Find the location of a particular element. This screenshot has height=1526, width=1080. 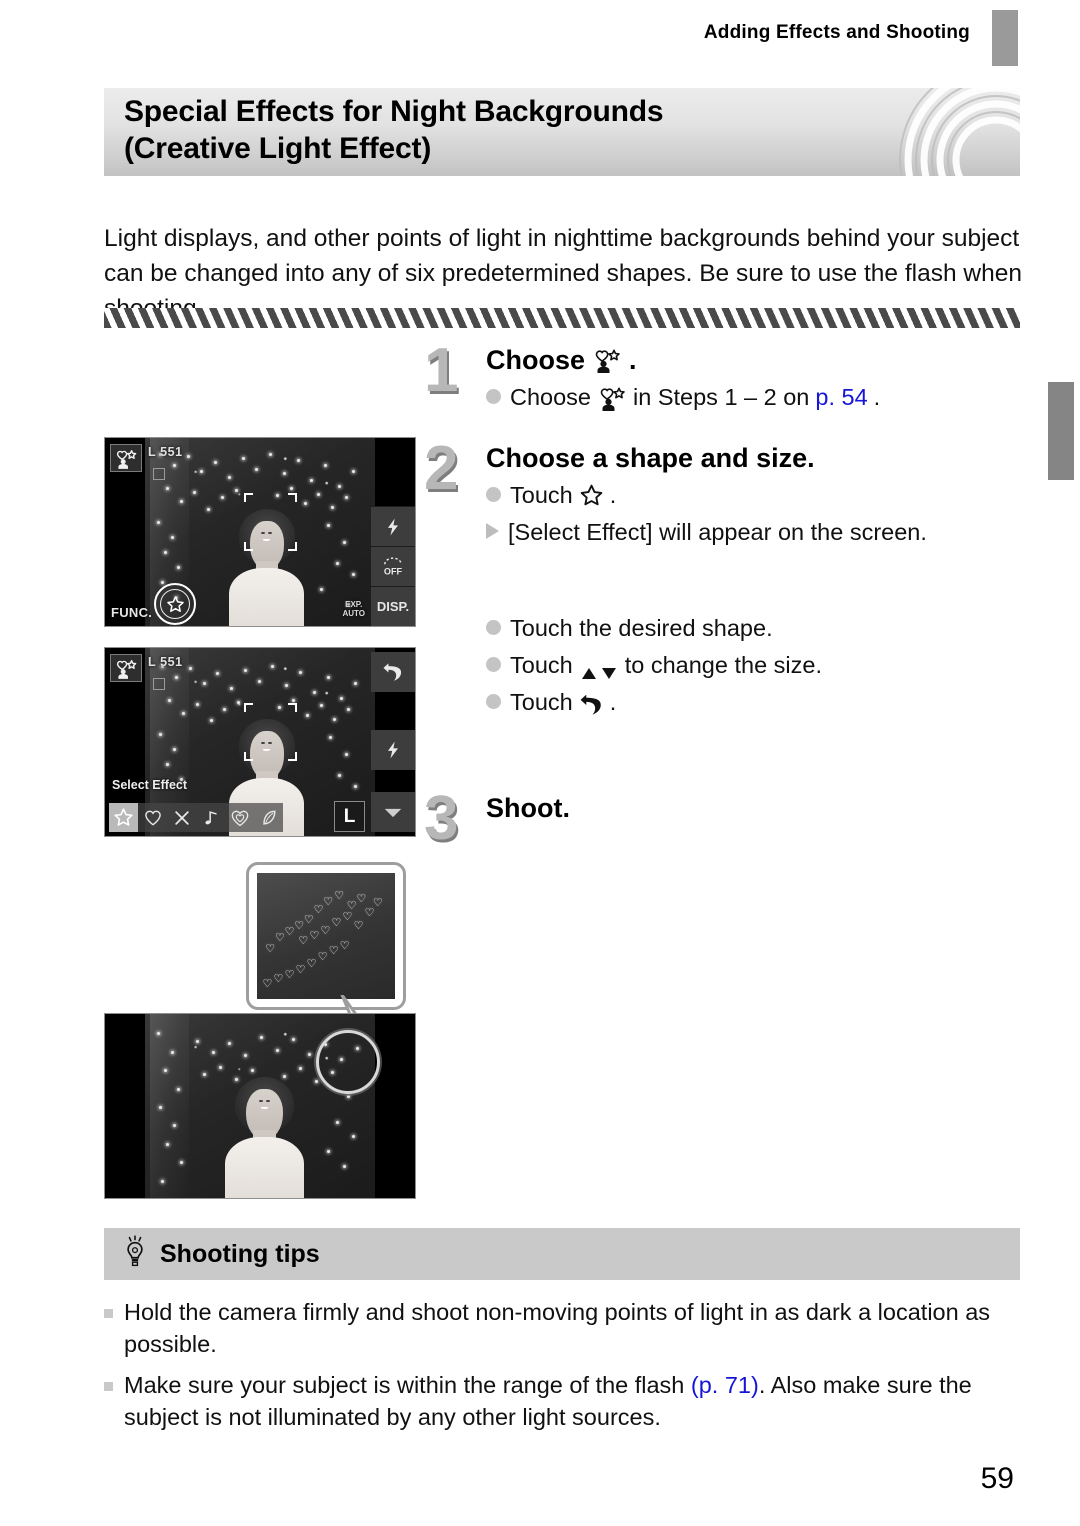

step-3-number: 3 is located at coordinates (441, 819).